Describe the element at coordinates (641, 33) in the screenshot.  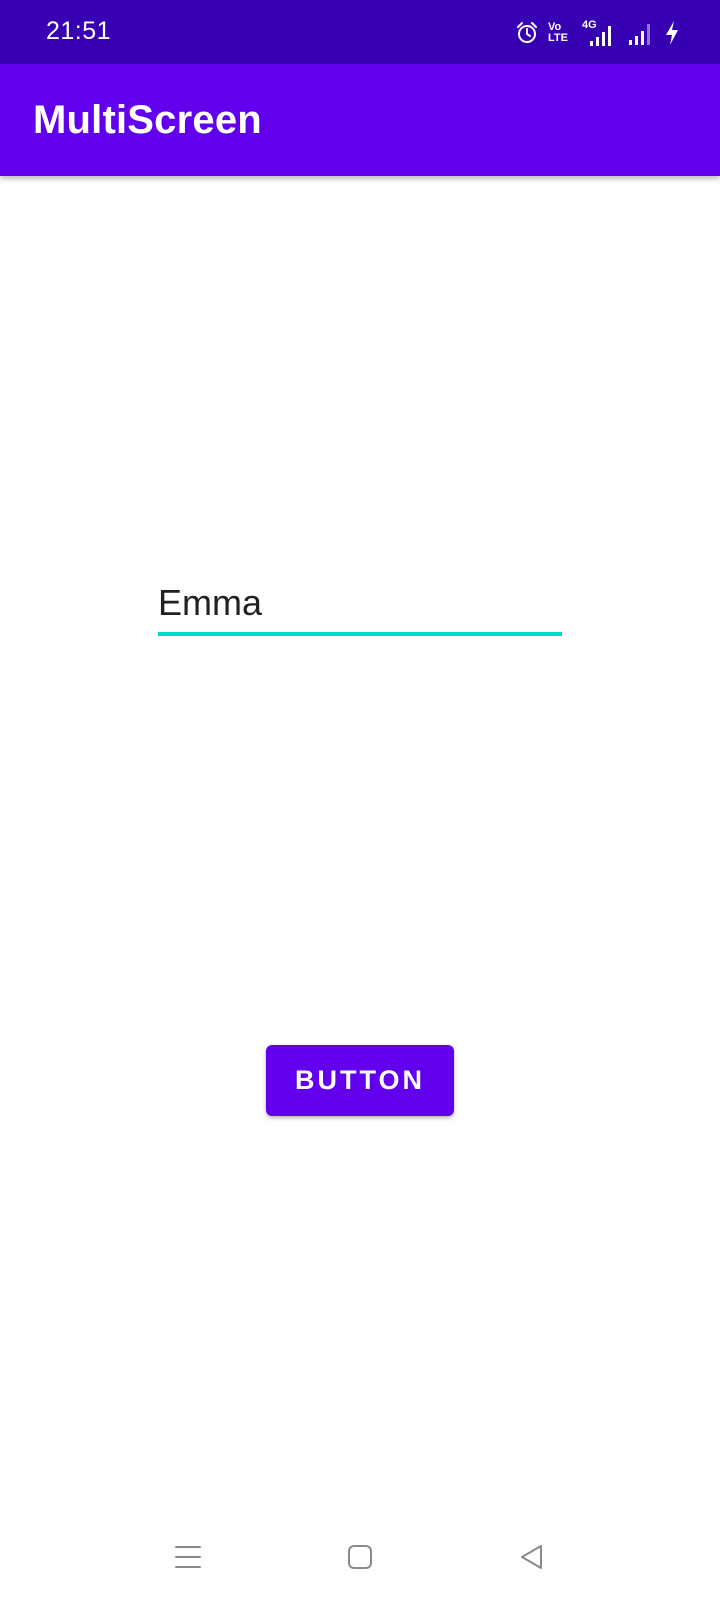
I see `signal-icon` at that location.